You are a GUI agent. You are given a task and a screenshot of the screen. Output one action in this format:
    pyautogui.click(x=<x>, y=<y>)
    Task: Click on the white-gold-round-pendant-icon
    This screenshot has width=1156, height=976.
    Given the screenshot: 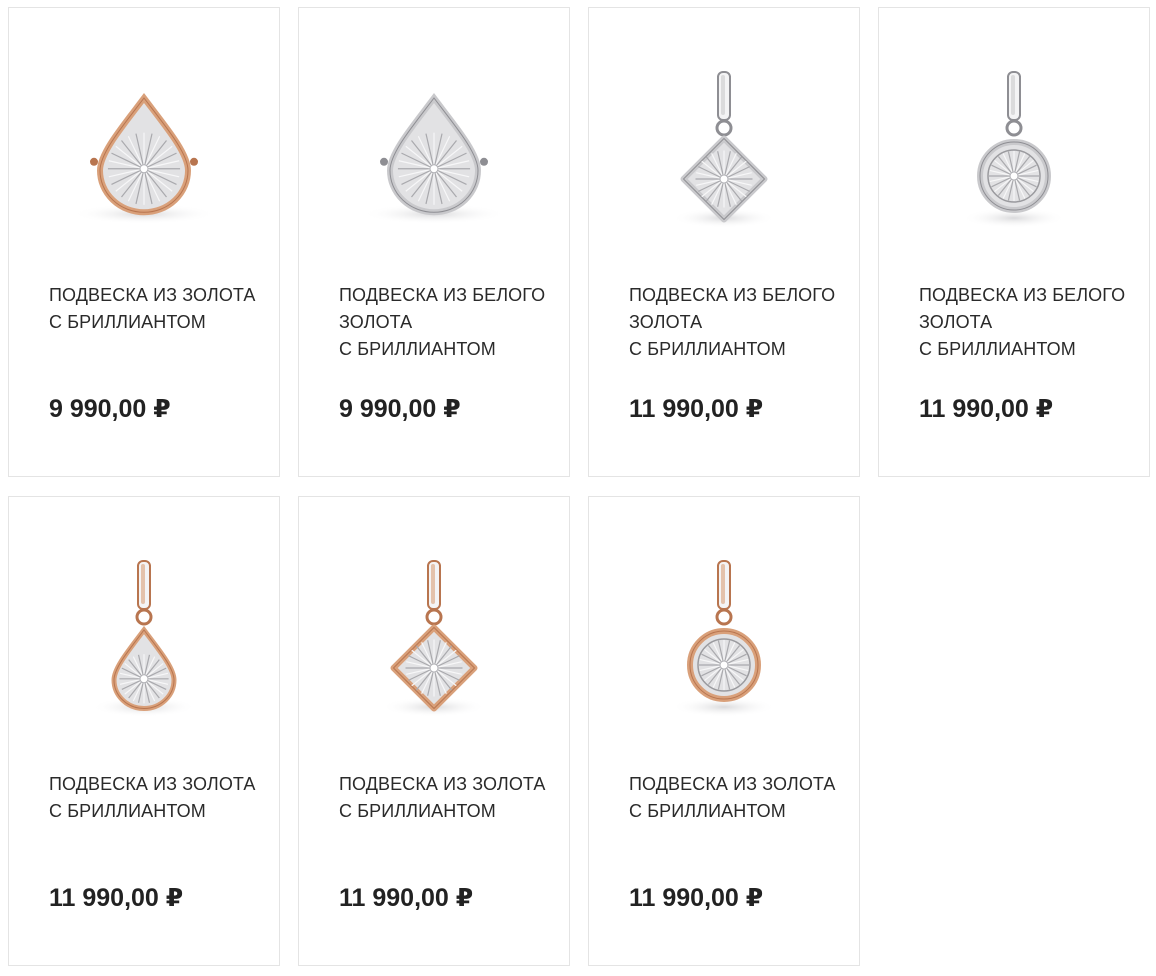 What is the action you would take?
    pyautogui.click(x=1014, y=149)
    